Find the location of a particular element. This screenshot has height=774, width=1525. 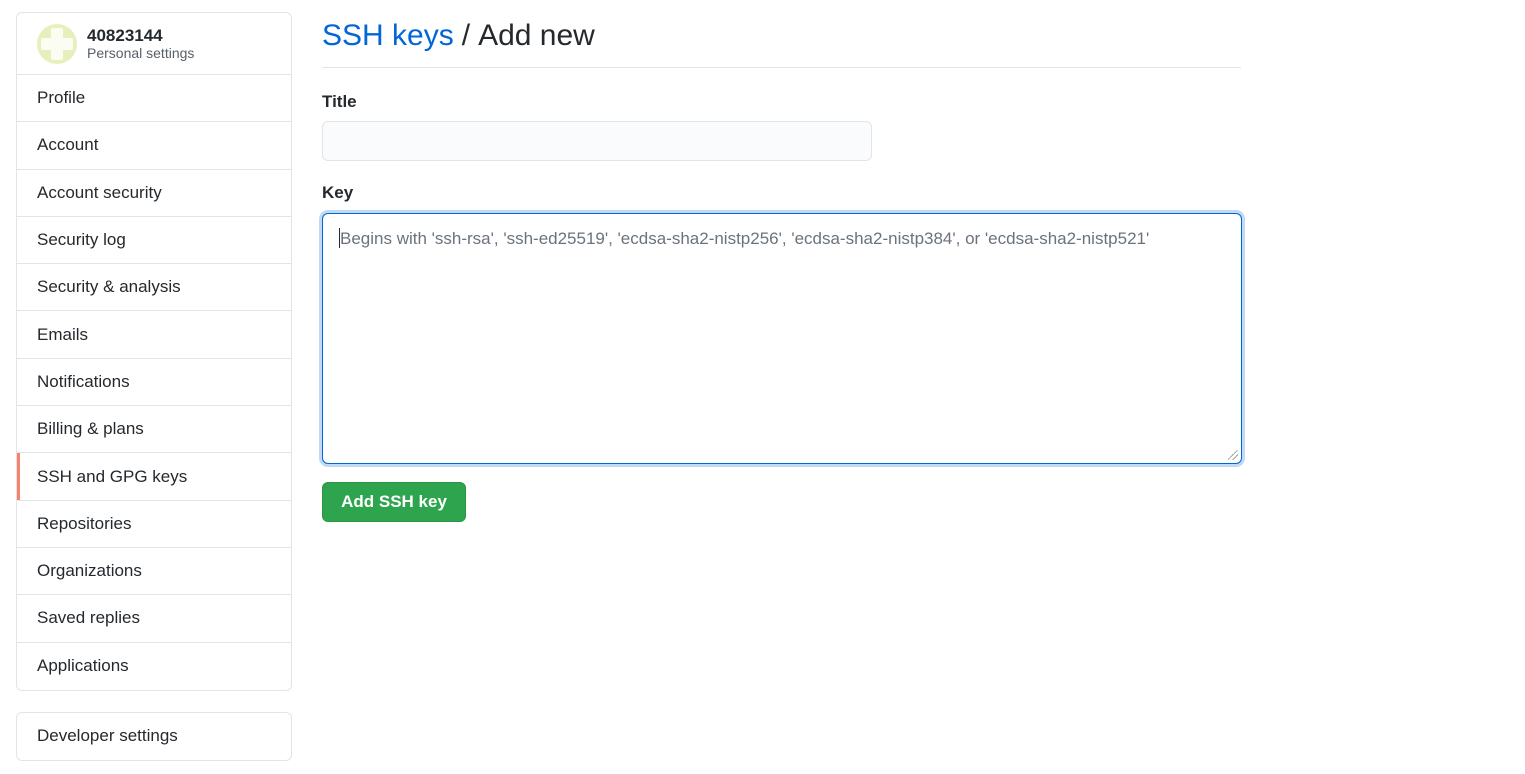

personal-settings-label: Personal settings is located at coordinates (141, 53).